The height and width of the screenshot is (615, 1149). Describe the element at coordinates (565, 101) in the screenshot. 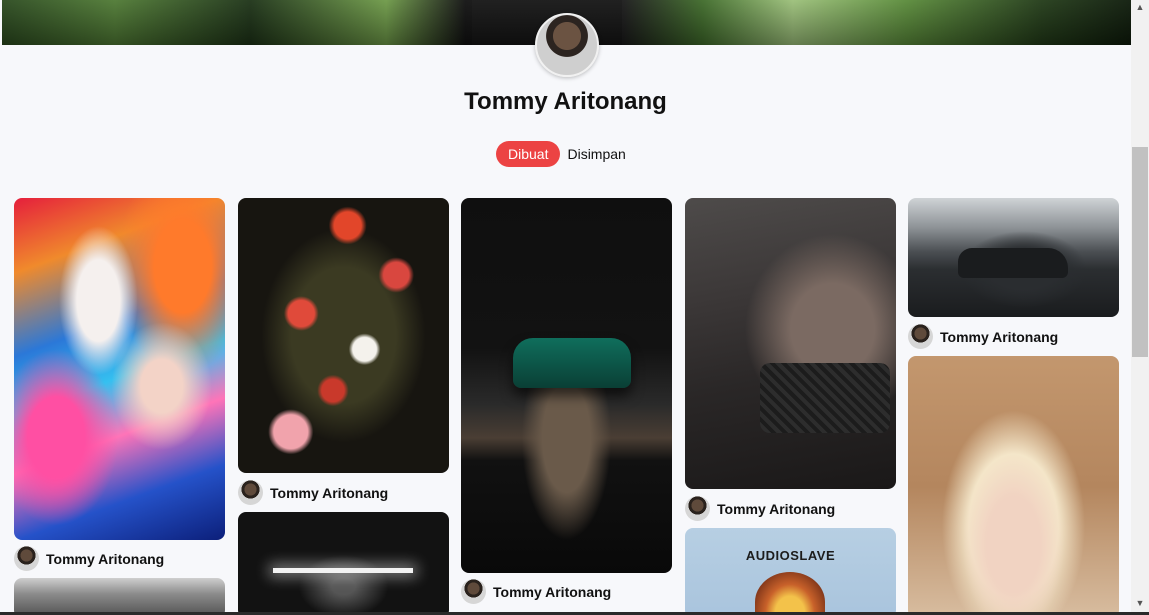

I see `profile-name: Tommy Aritonang` at that location.